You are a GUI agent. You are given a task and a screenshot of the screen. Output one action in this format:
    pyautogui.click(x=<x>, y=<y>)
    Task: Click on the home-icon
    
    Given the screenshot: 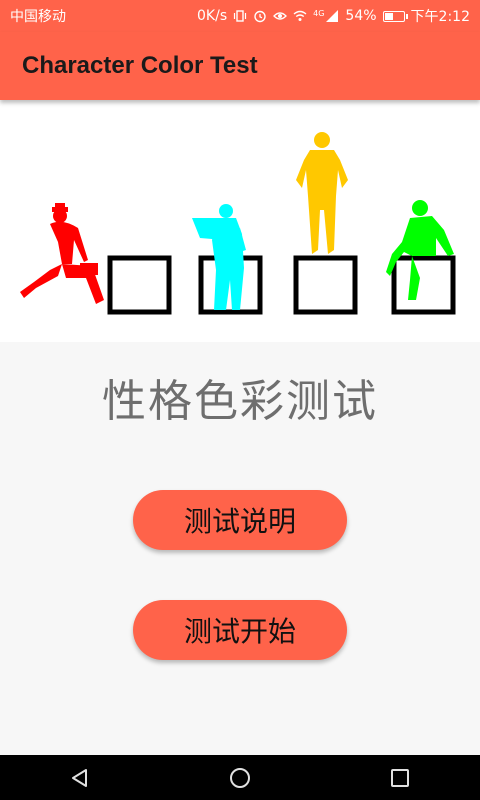 What is the action you would take?
    pyautogui.click(x=240, y=777)
    